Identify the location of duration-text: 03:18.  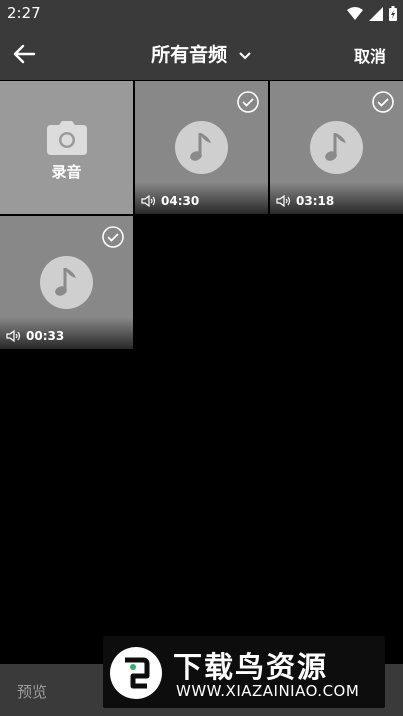
(315, 201).